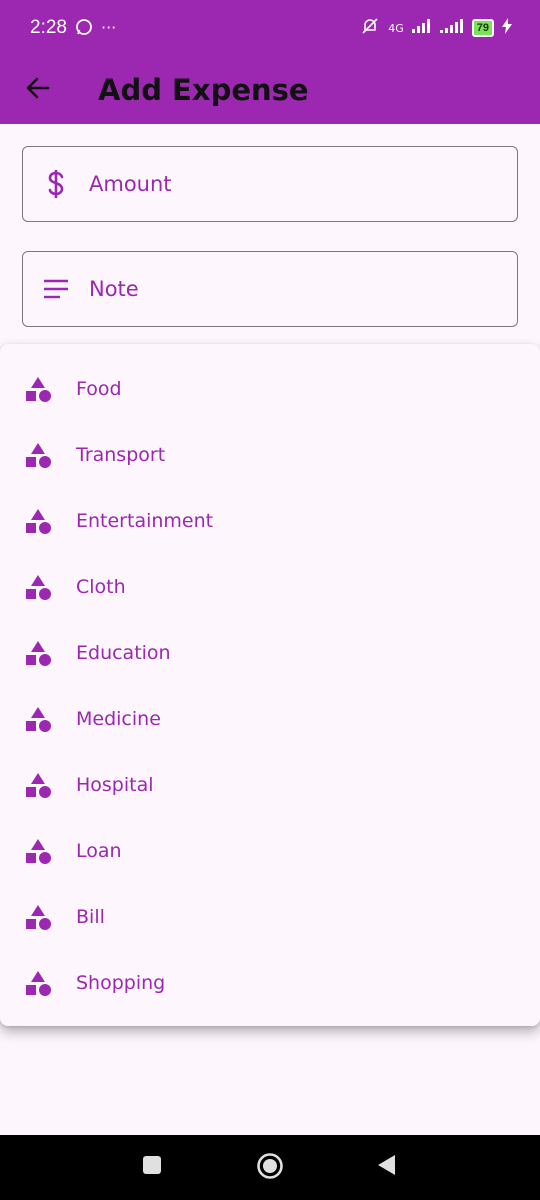  I want to click on square-icon, so click(152, 1167).